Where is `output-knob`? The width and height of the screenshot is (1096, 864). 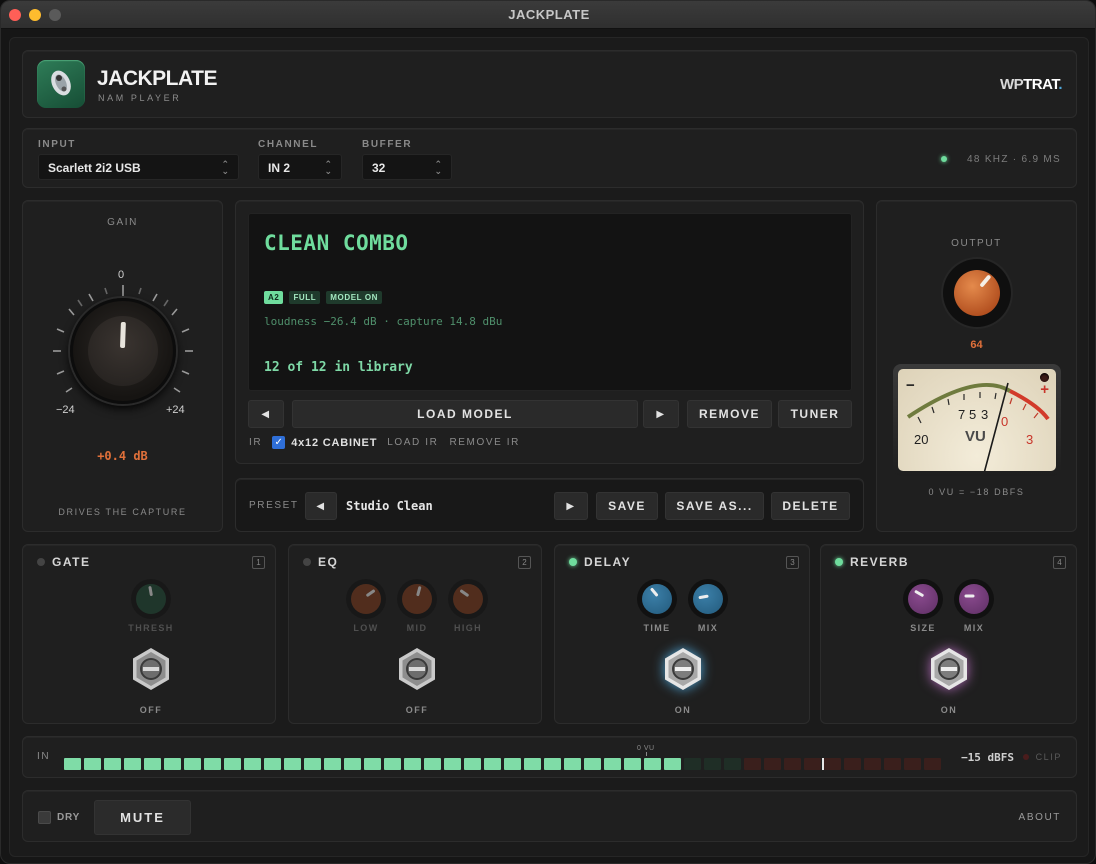
output-knob is located at coordinates (977, 293).